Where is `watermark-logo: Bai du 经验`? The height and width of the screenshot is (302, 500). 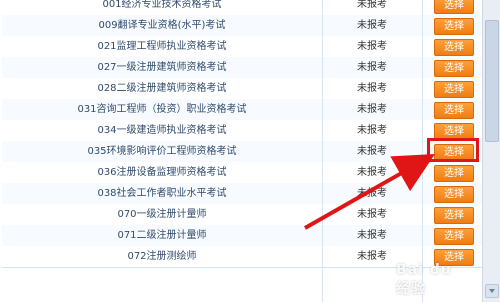 watermark-logo: Bai du 经验 is located at coordinates (424, 279).